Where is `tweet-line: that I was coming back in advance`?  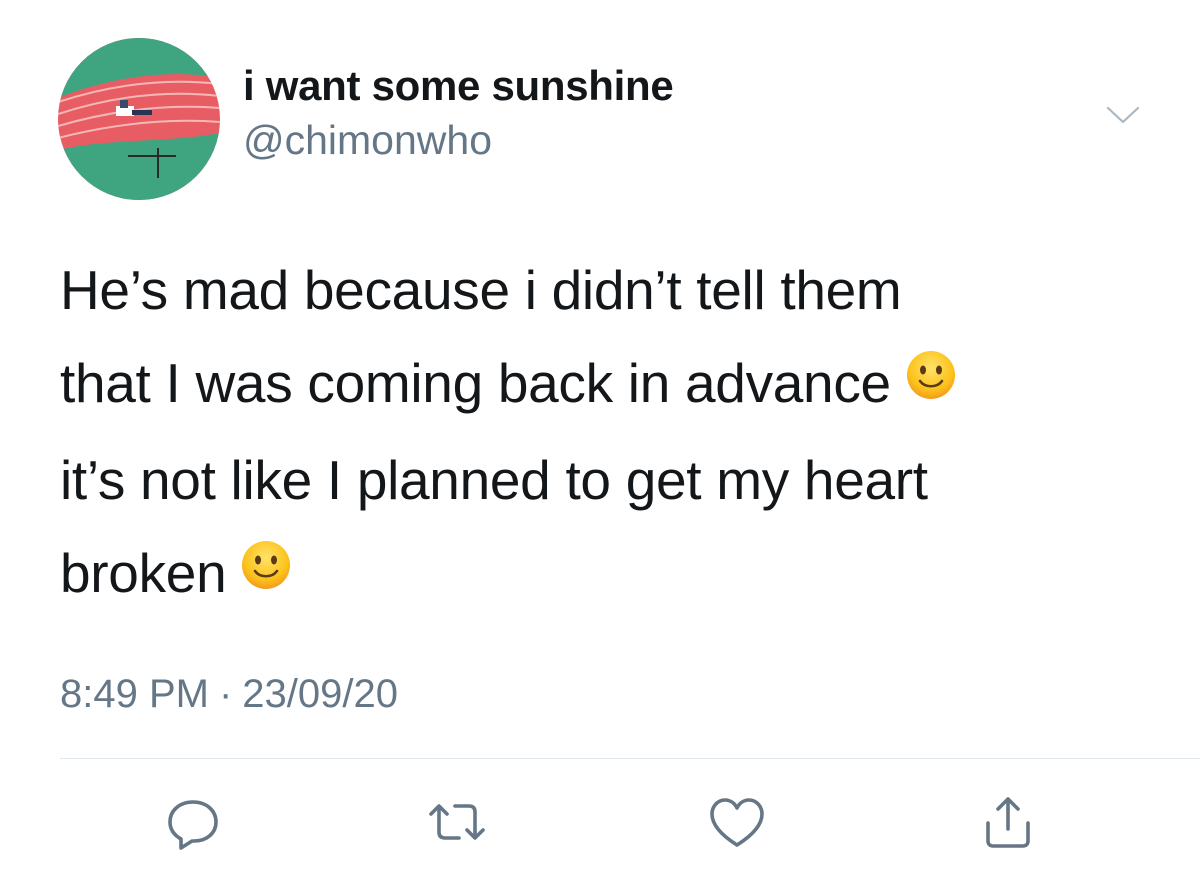 tweet-line: that I was coming back in advance is located at coordinates (615, 385).